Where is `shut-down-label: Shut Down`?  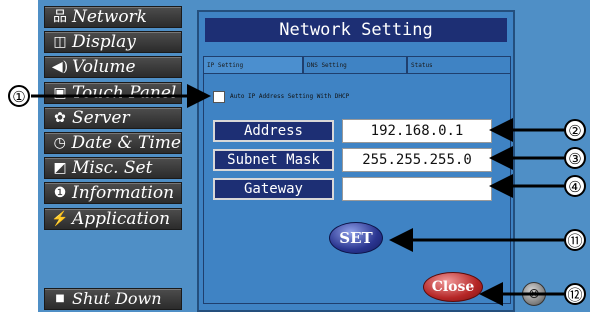 shut-down-label: Shut Down is located at coordinates (117, 298).